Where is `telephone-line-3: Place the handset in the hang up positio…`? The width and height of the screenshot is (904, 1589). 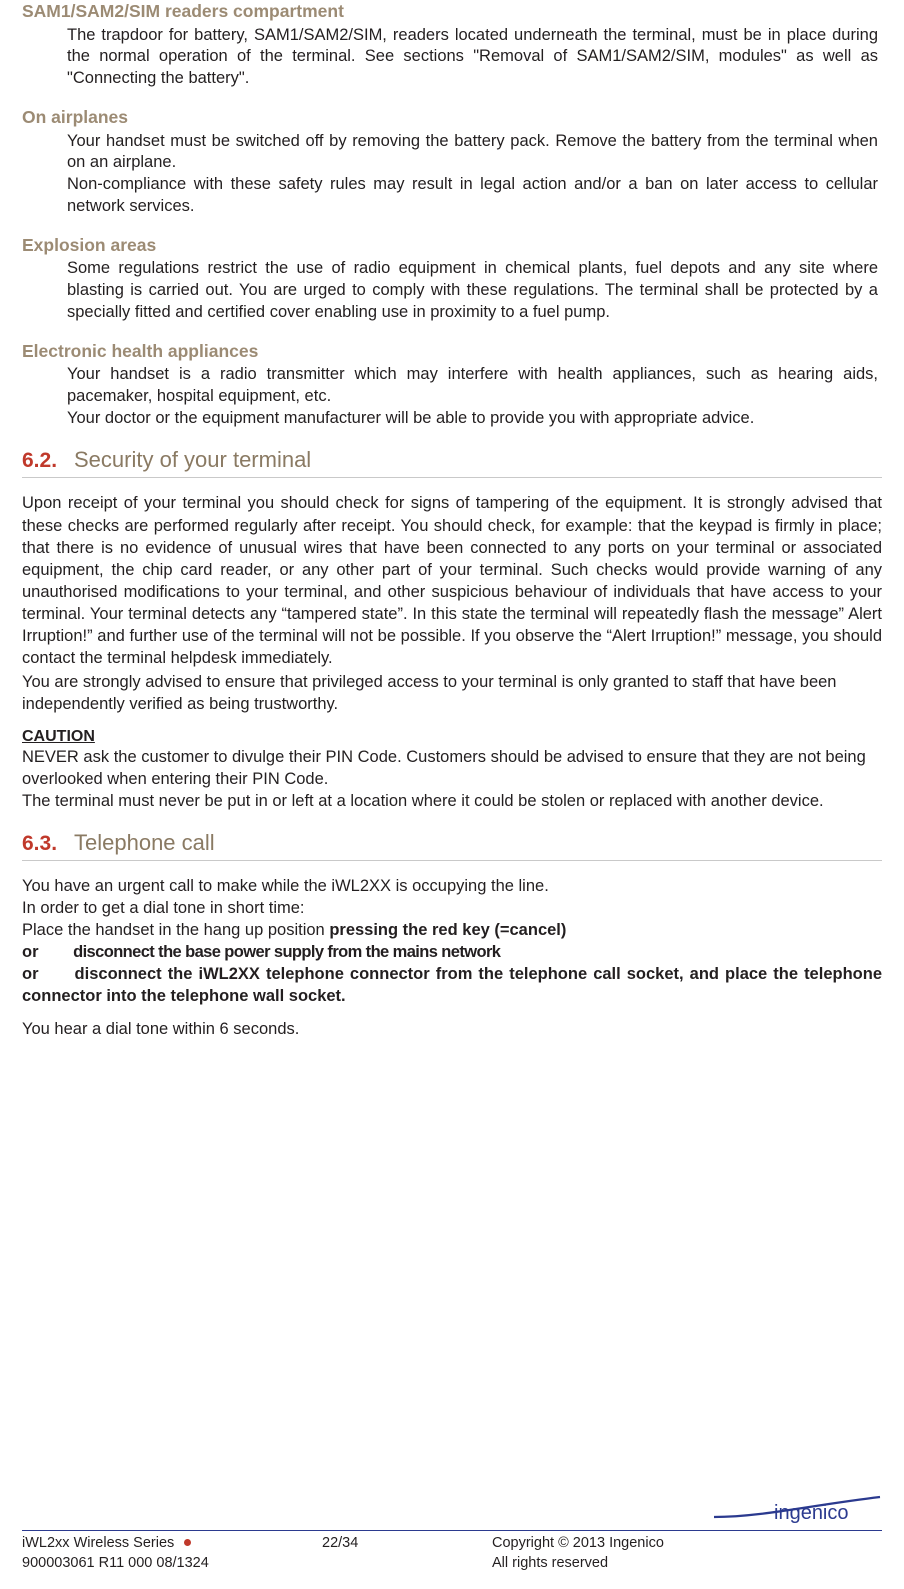 telephone-line-3: Place the handset in the hang up positio… is located at coordinates (452, 930).